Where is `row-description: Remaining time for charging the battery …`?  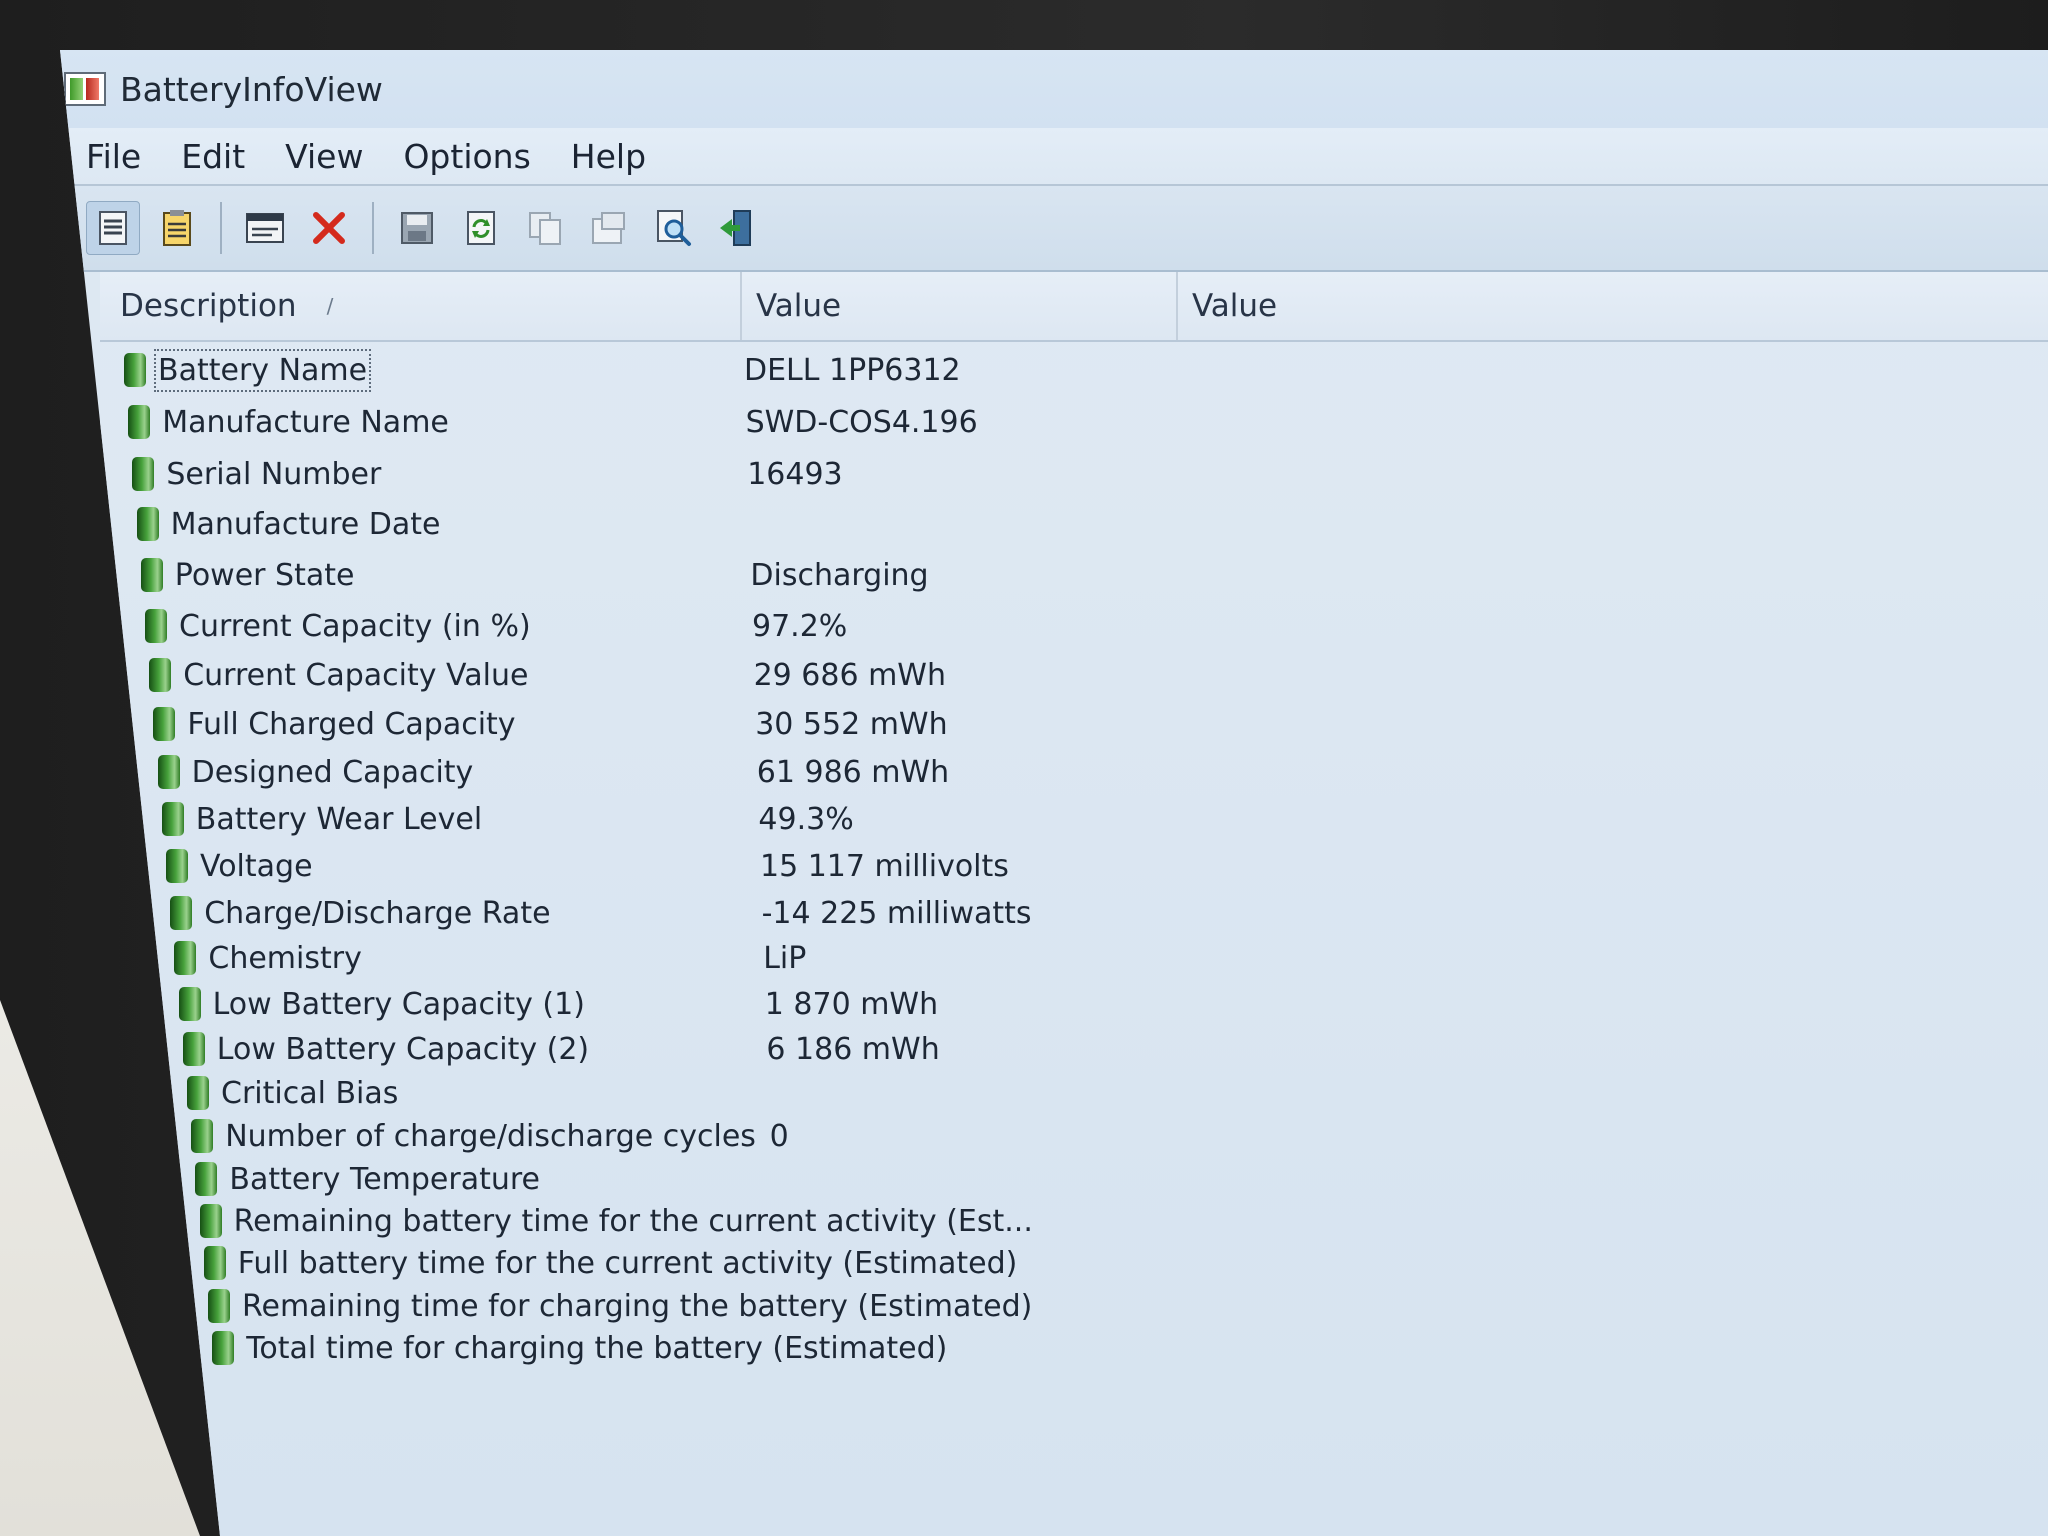
row-description: Remaining time for charging the battery … is located at coordinates (637, 1306).